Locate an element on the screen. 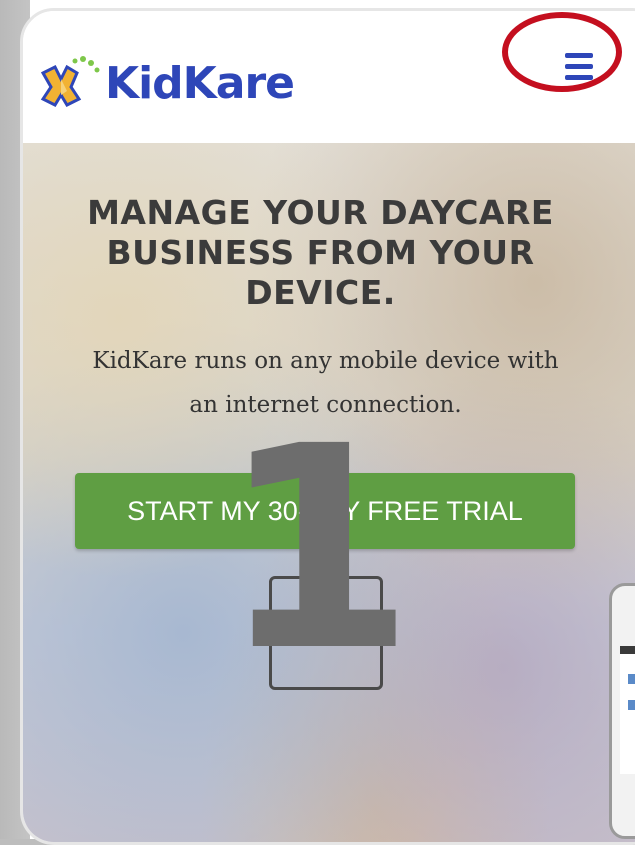 Image resolution: width=635 pixels, height=845 pixels. hero-headline-line: DEVICE. is located at coordinates (320, 292).